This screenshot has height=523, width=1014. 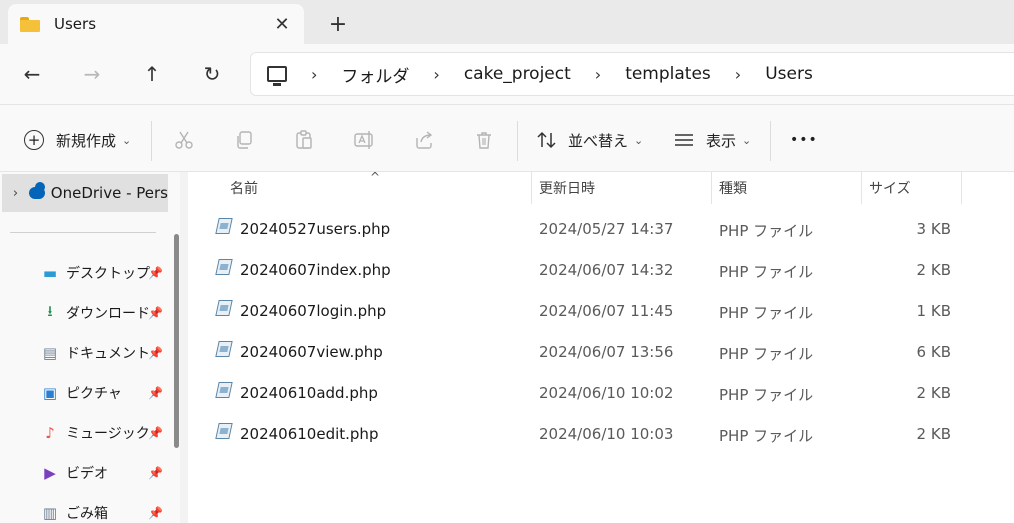 What do you see at coordinates (30, 24) in the screenshot?
I see `folder-icon` at bounding box center [30, 24].